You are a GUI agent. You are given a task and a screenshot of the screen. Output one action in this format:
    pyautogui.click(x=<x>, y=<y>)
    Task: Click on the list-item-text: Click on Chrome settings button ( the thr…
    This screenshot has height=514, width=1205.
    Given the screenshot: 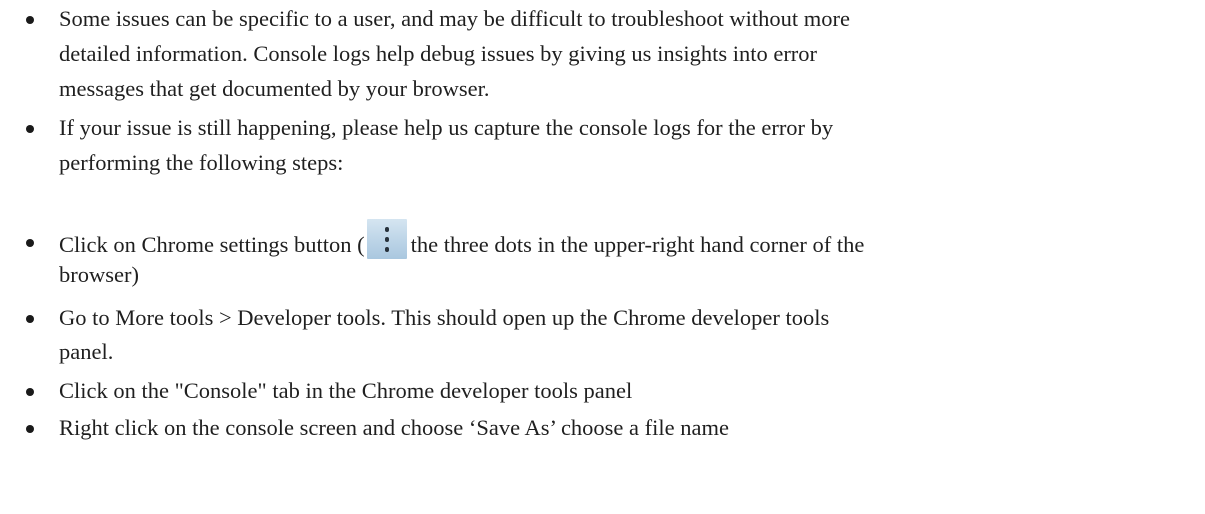 What is the action you would take?
    pyautogui.click(x=462, y=243)
    